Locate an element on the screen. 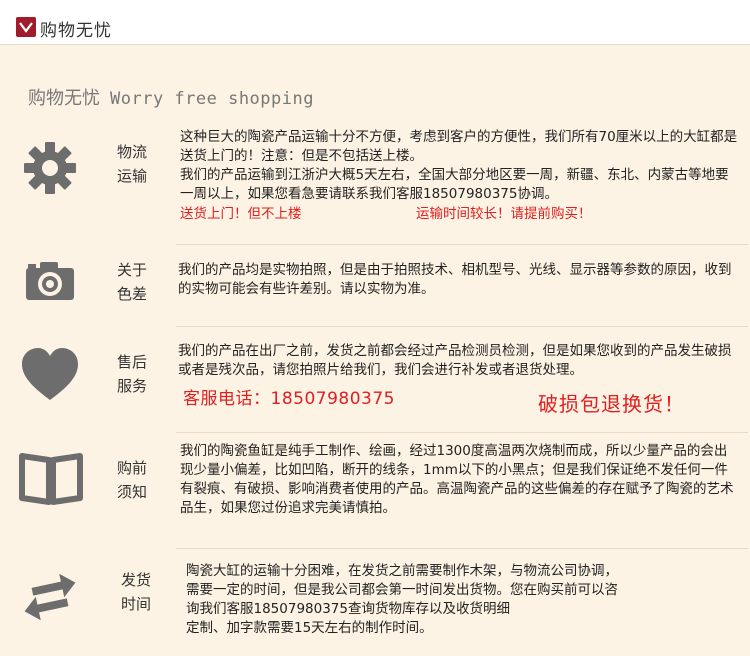 This screenshot has width=750, height=656. paragraph: 需要一定的时间，但是我公司都会第一时间发出货物。您在购买前可以咨 is located at coordinates (402, 590).